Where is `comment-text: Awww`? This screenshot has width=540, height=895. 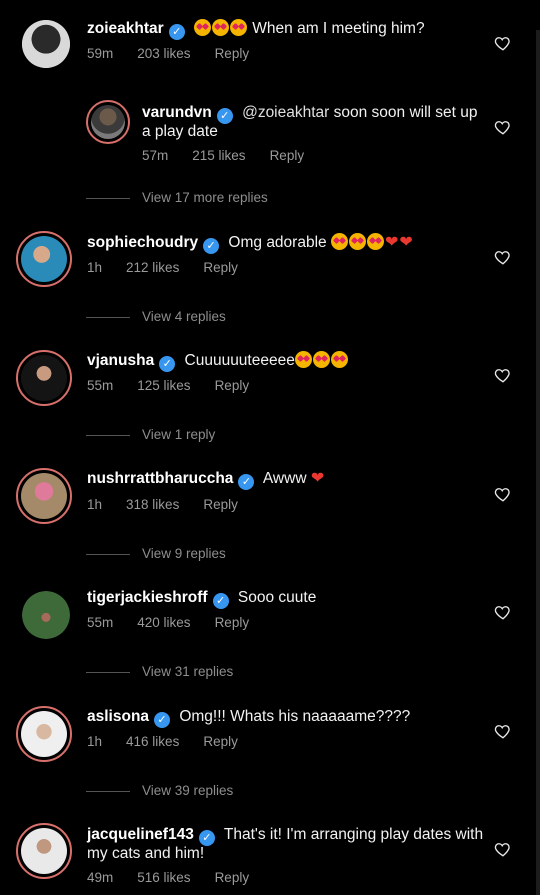
comment-text: Awww is located at coordinates (284, 478).